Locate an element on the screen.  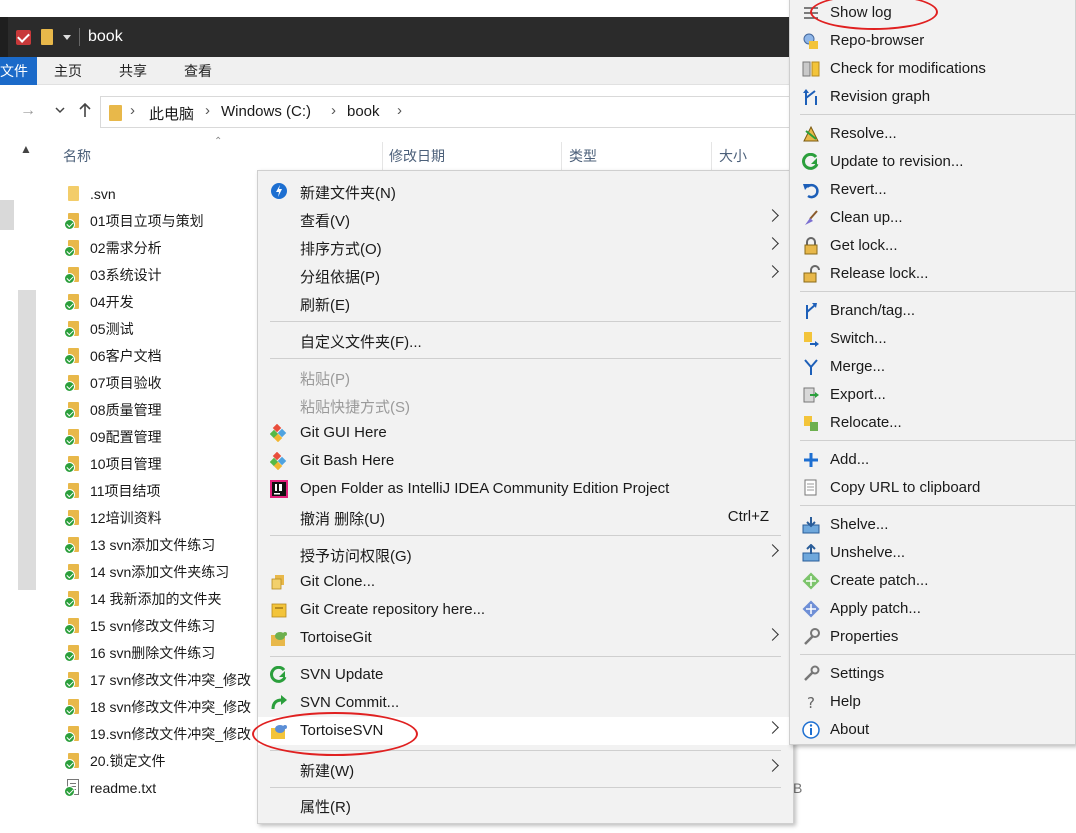
file-row: 01项目立项与策划 is located at coordinates (161, 220).